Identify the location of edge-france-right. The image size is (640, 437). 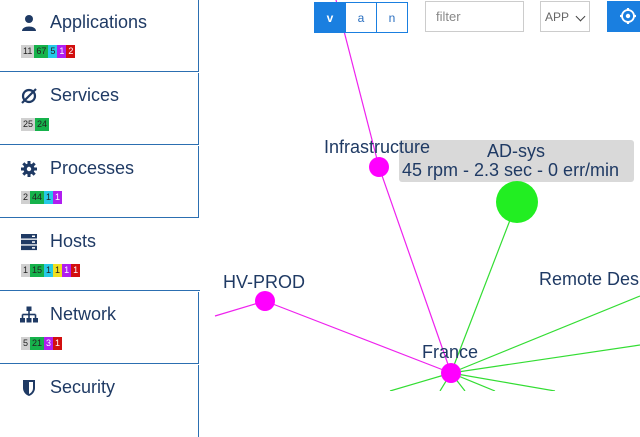
(545, 359).